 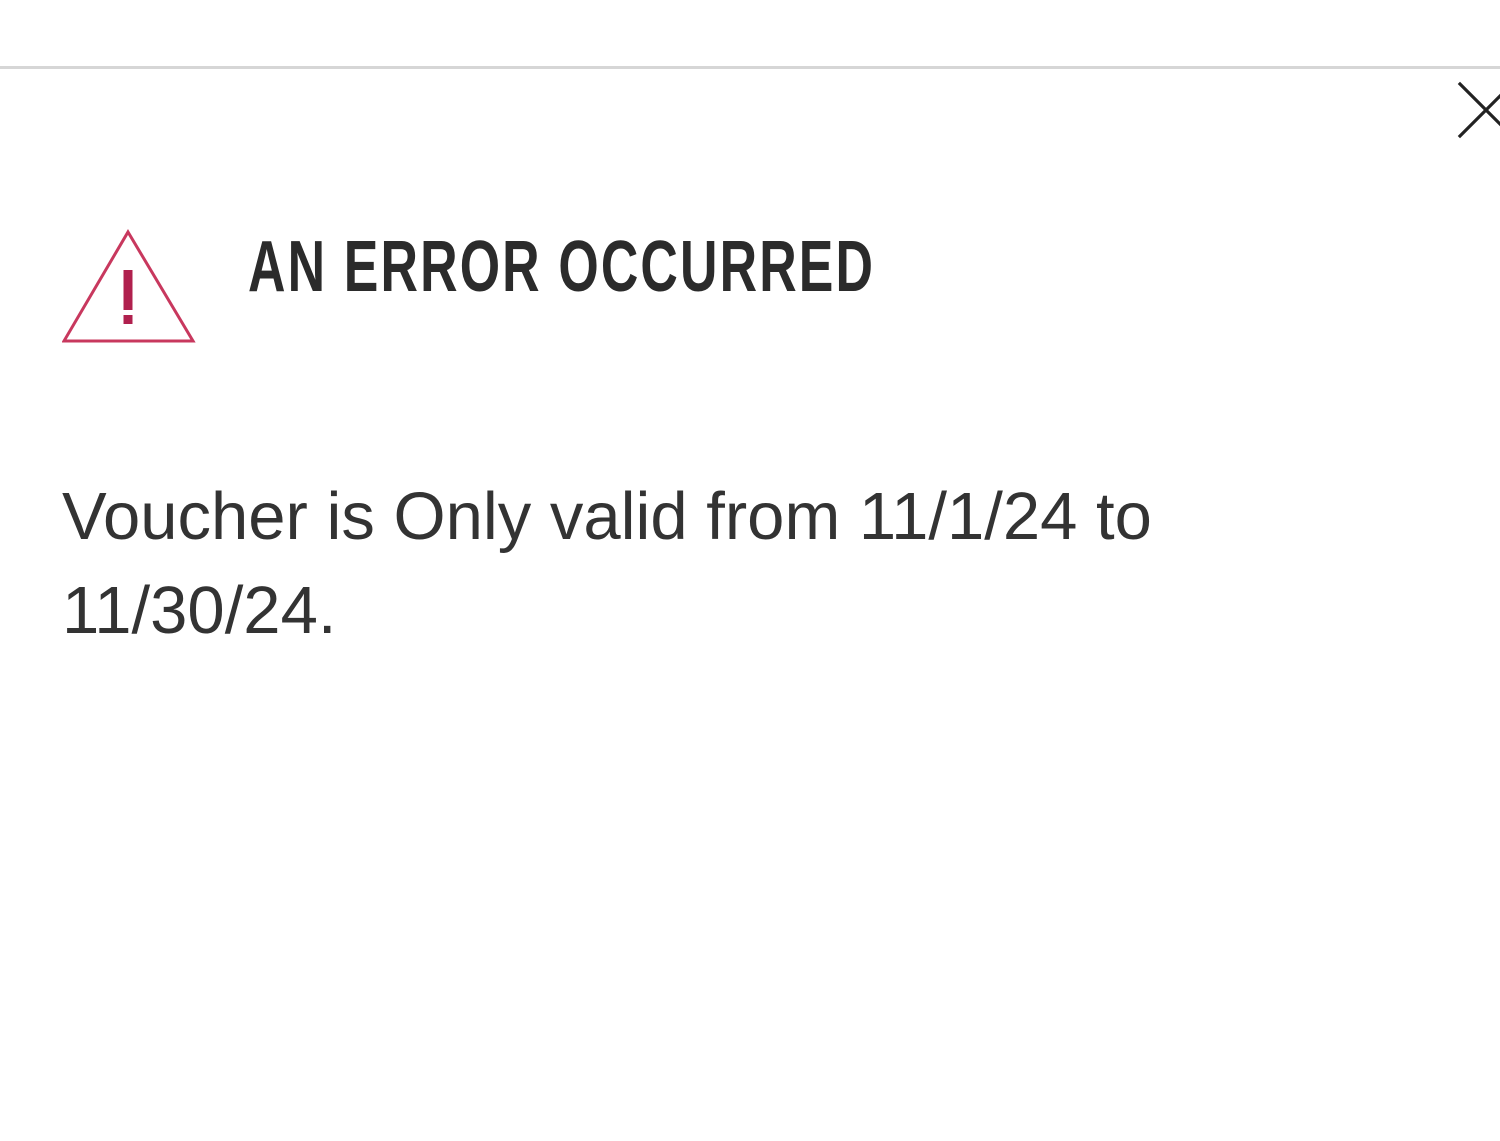 I want to click on close-icon, so click(x=1478, y=110).